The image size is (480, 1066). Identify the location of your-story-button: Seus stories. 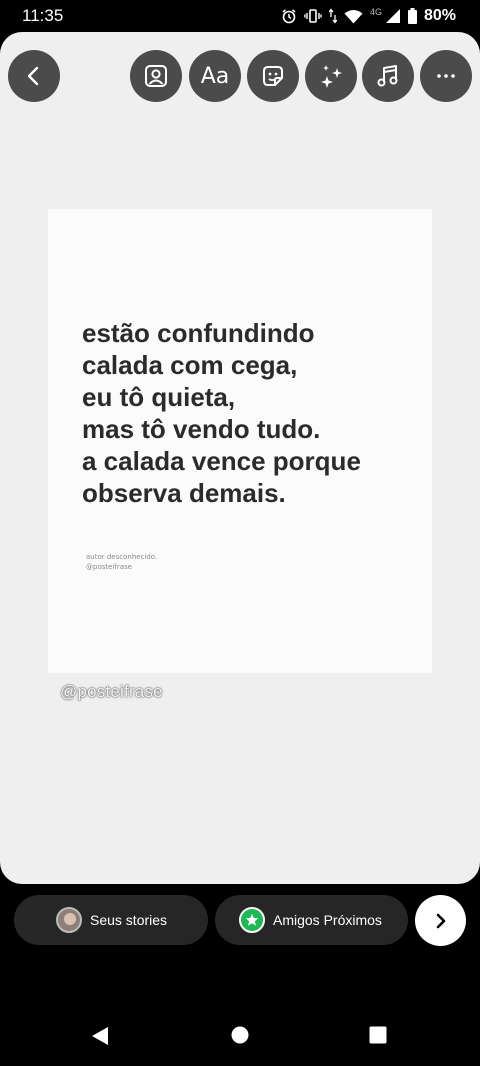
(111, 920).